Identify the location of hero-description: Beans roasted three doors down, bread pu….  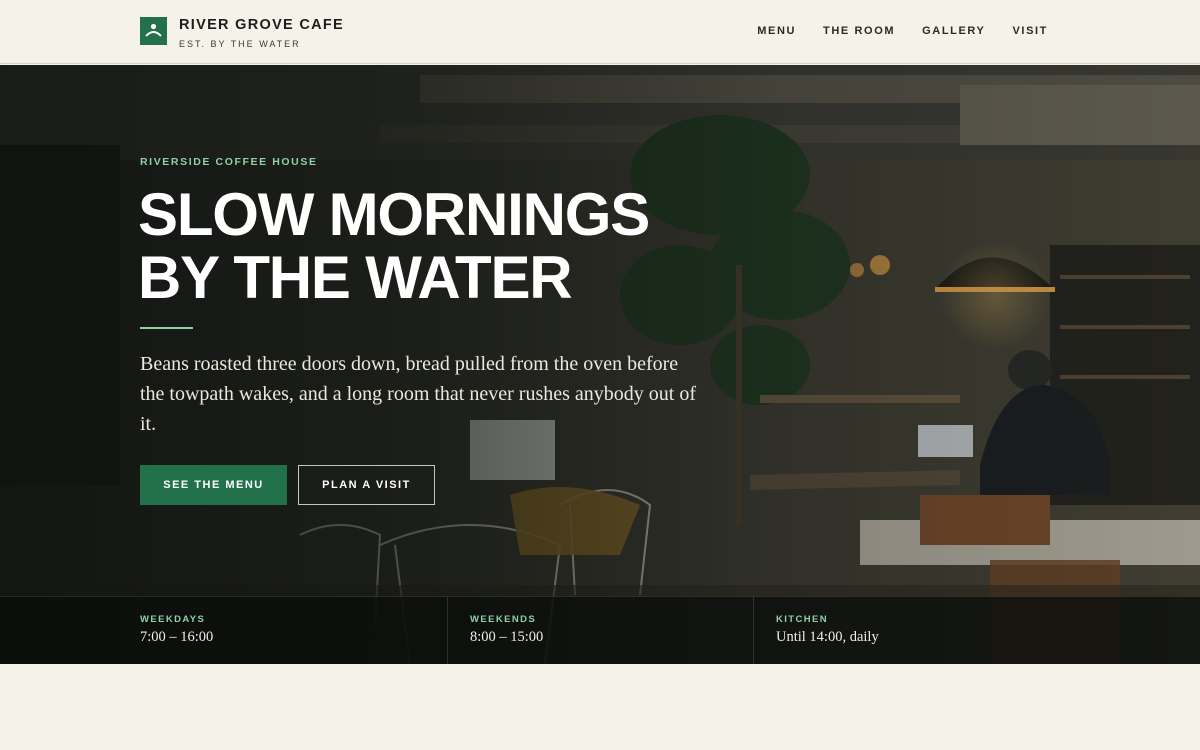
(418, 394).